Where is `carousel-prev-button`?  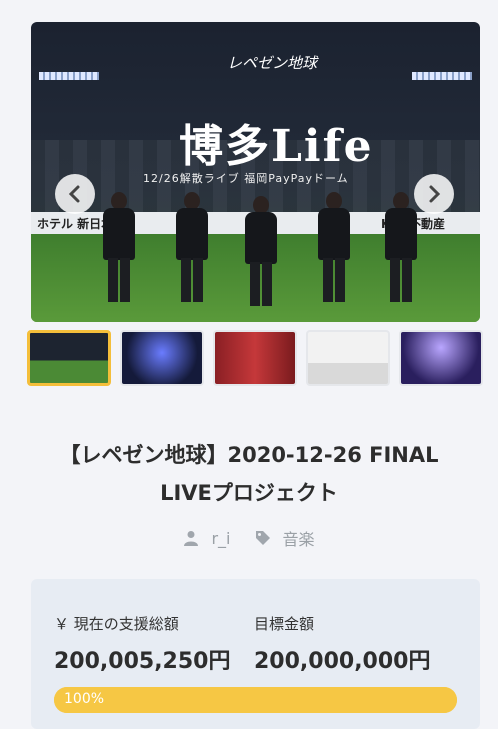
carousel-prev-button is located at coordinates (75, 194).